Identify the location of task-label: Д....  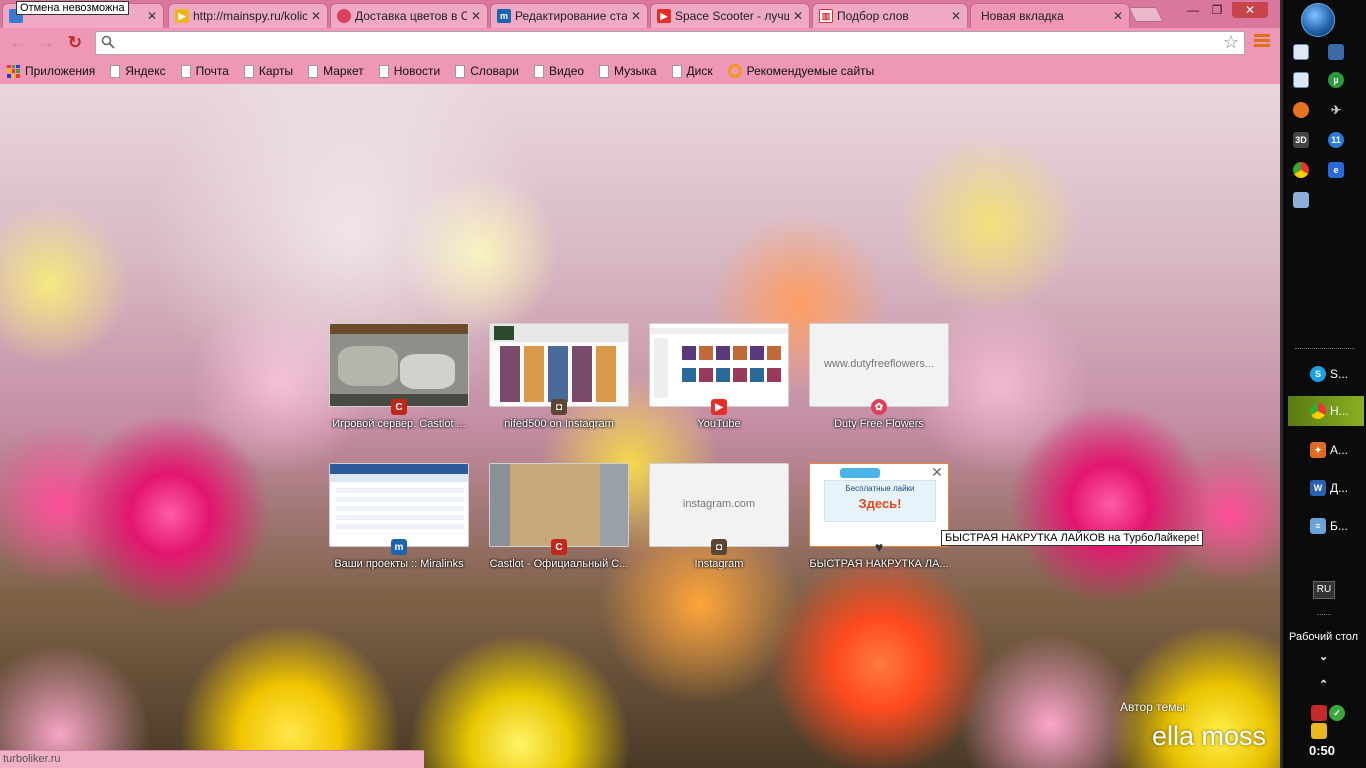
(1339, 488).